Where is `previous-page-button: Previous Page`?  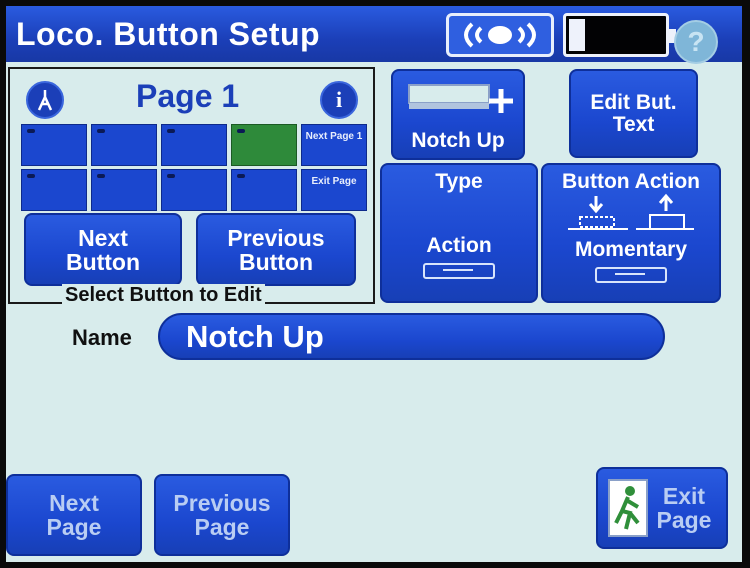
previous-page-button: Previous Page is located at coordinates (222, 515).